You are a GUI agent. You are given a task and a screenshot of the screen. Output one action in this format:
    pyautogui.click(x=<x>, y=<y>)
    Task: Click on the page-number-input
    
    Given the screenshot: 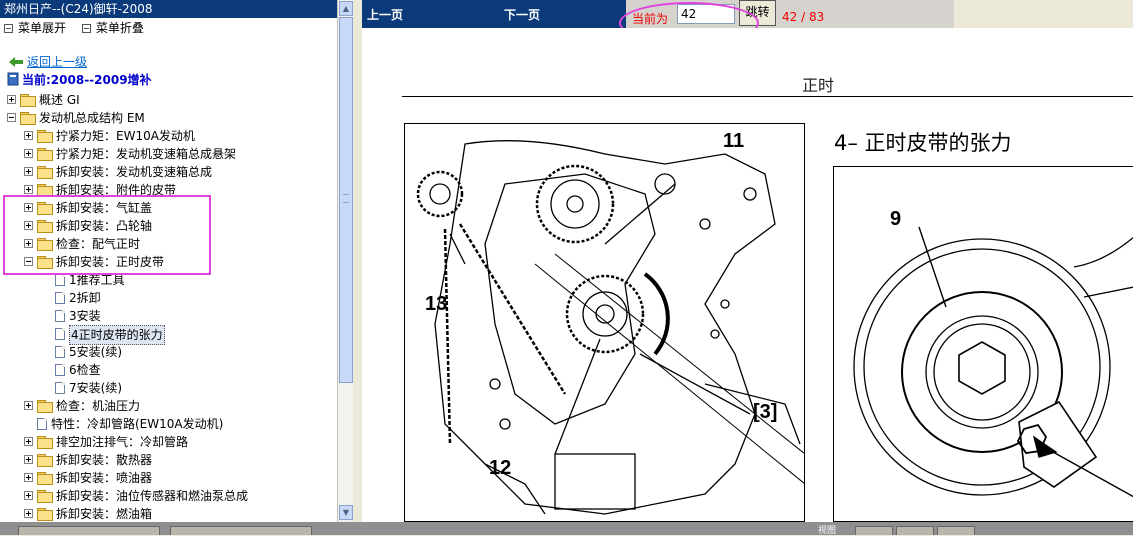 What is the action you would take?
    pyautogui.click(x=706, y=14)
    